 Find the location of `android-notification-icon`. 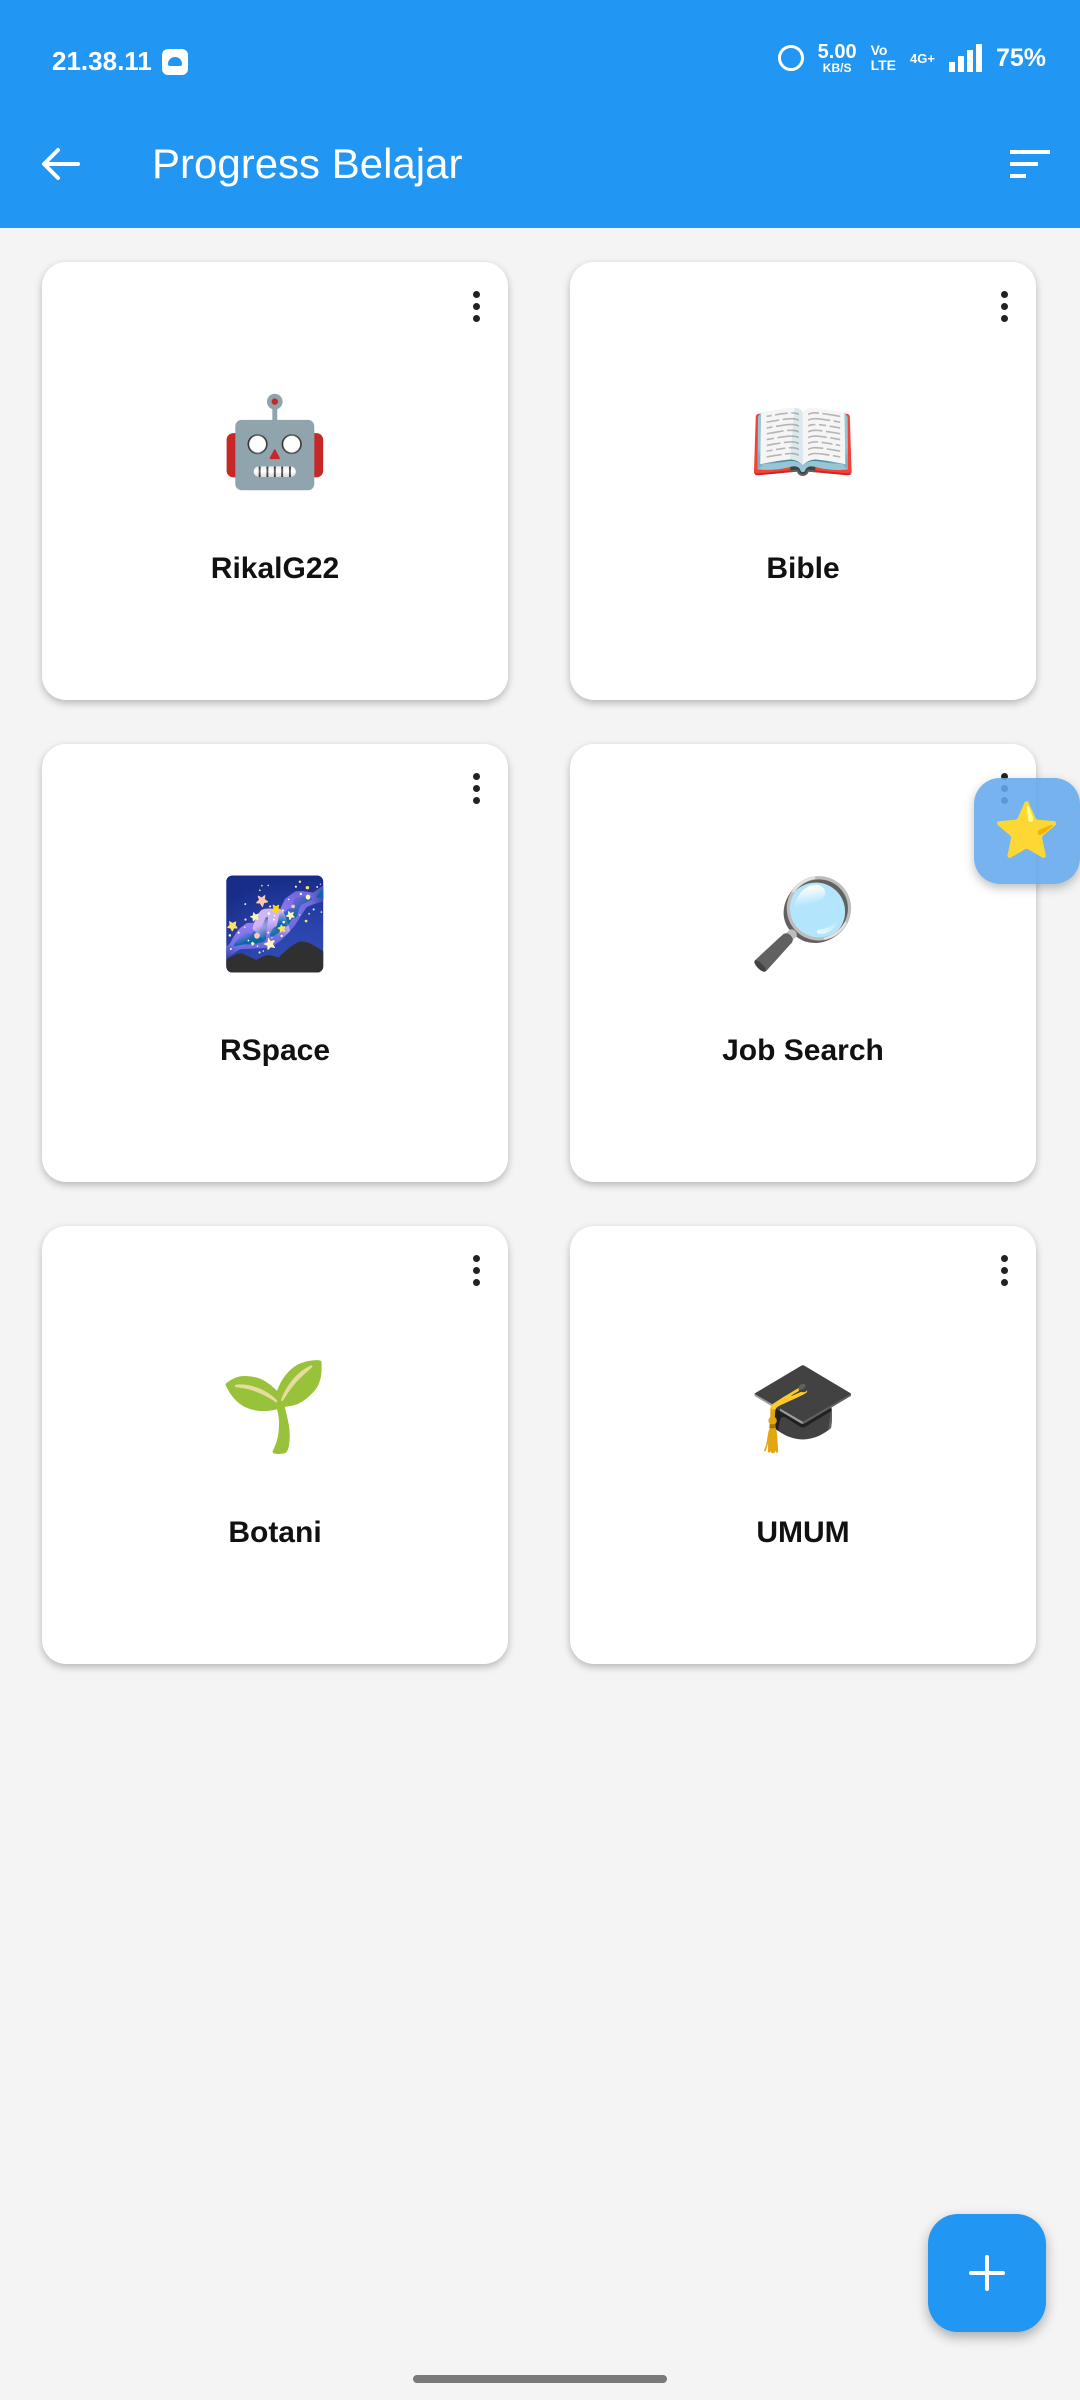

android-notification-icon is located at coordinates (174, 61).